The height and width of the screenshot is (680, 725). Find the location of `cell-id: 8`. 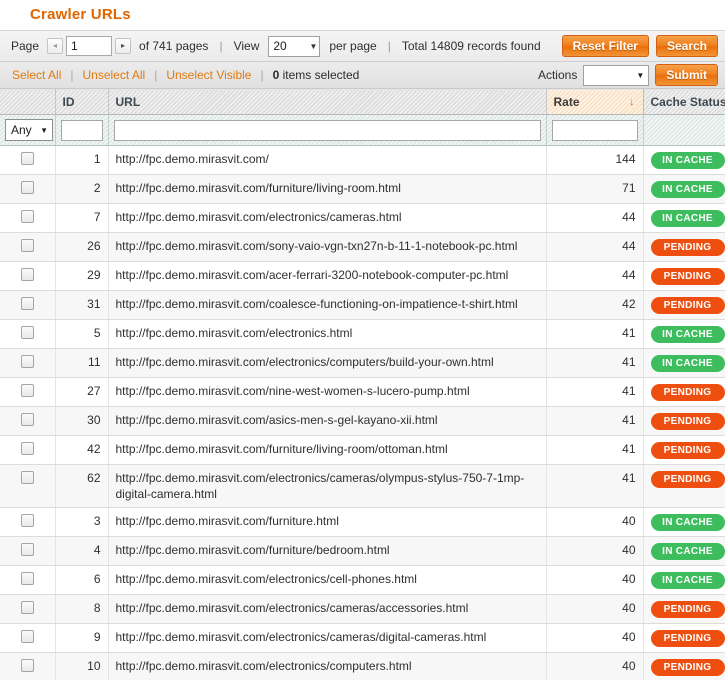

cell-id: 8 is located at coordinates (82, 609).